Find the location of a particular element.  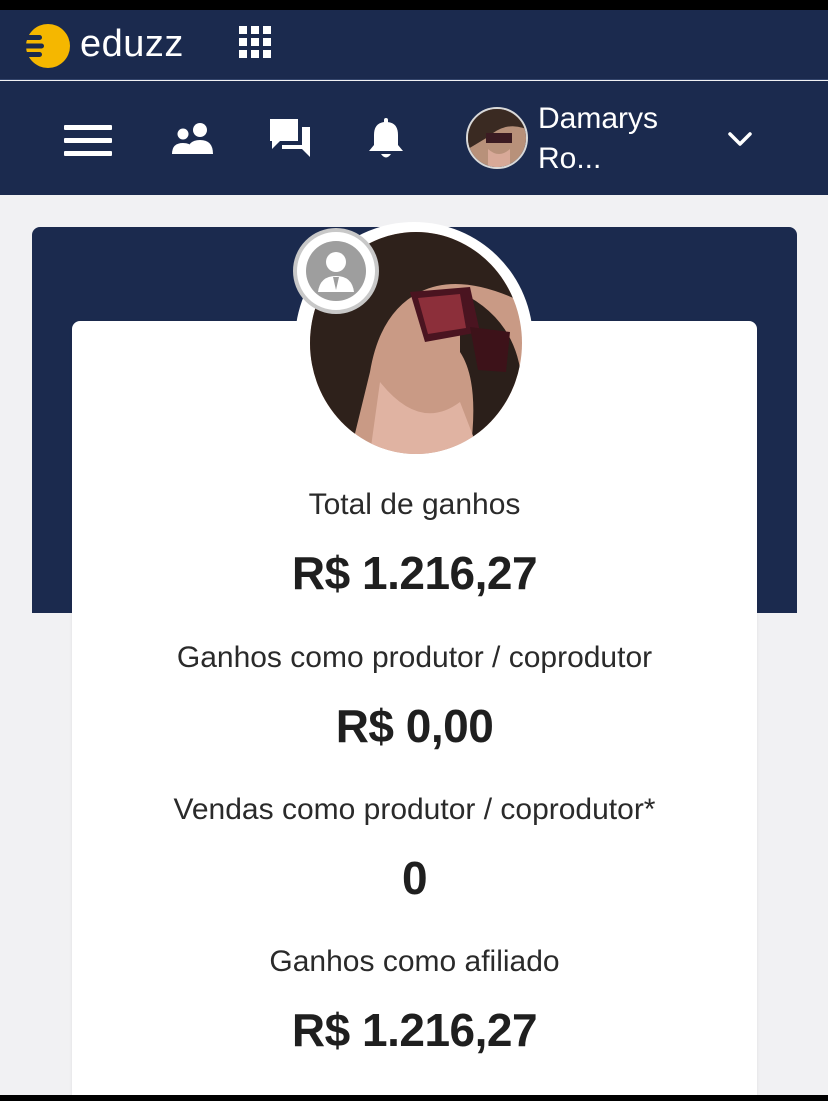

affiliate-earnings-value: R$ 1.216,27 is located at coordinates (414, 1030).